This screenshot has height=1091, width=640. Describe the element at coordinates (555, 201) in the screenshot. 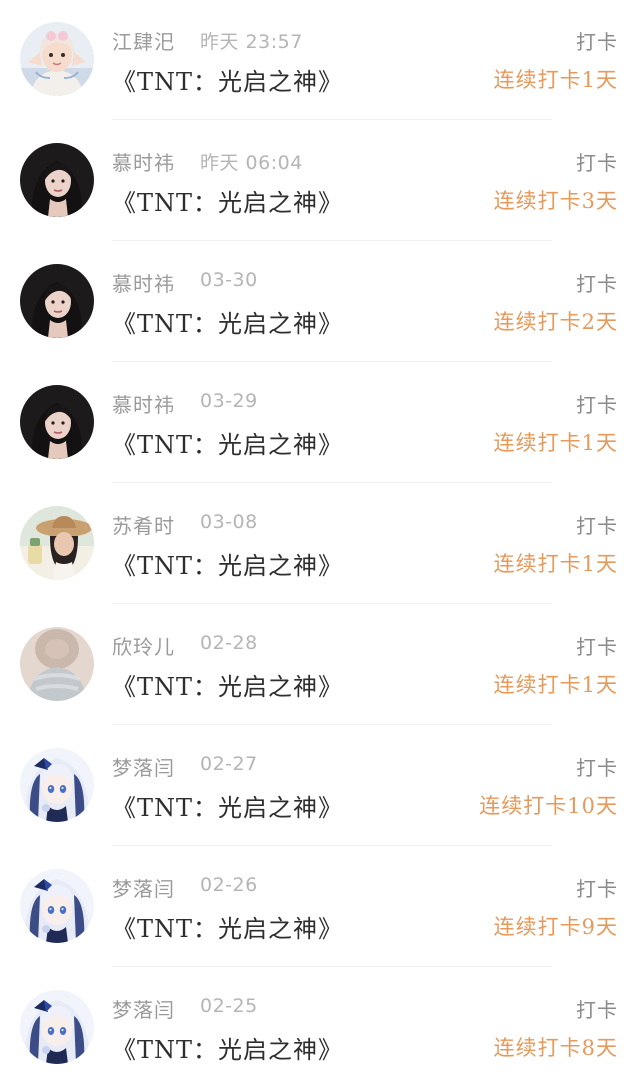

I see `streak-label: 连续打卡3天` at that location.